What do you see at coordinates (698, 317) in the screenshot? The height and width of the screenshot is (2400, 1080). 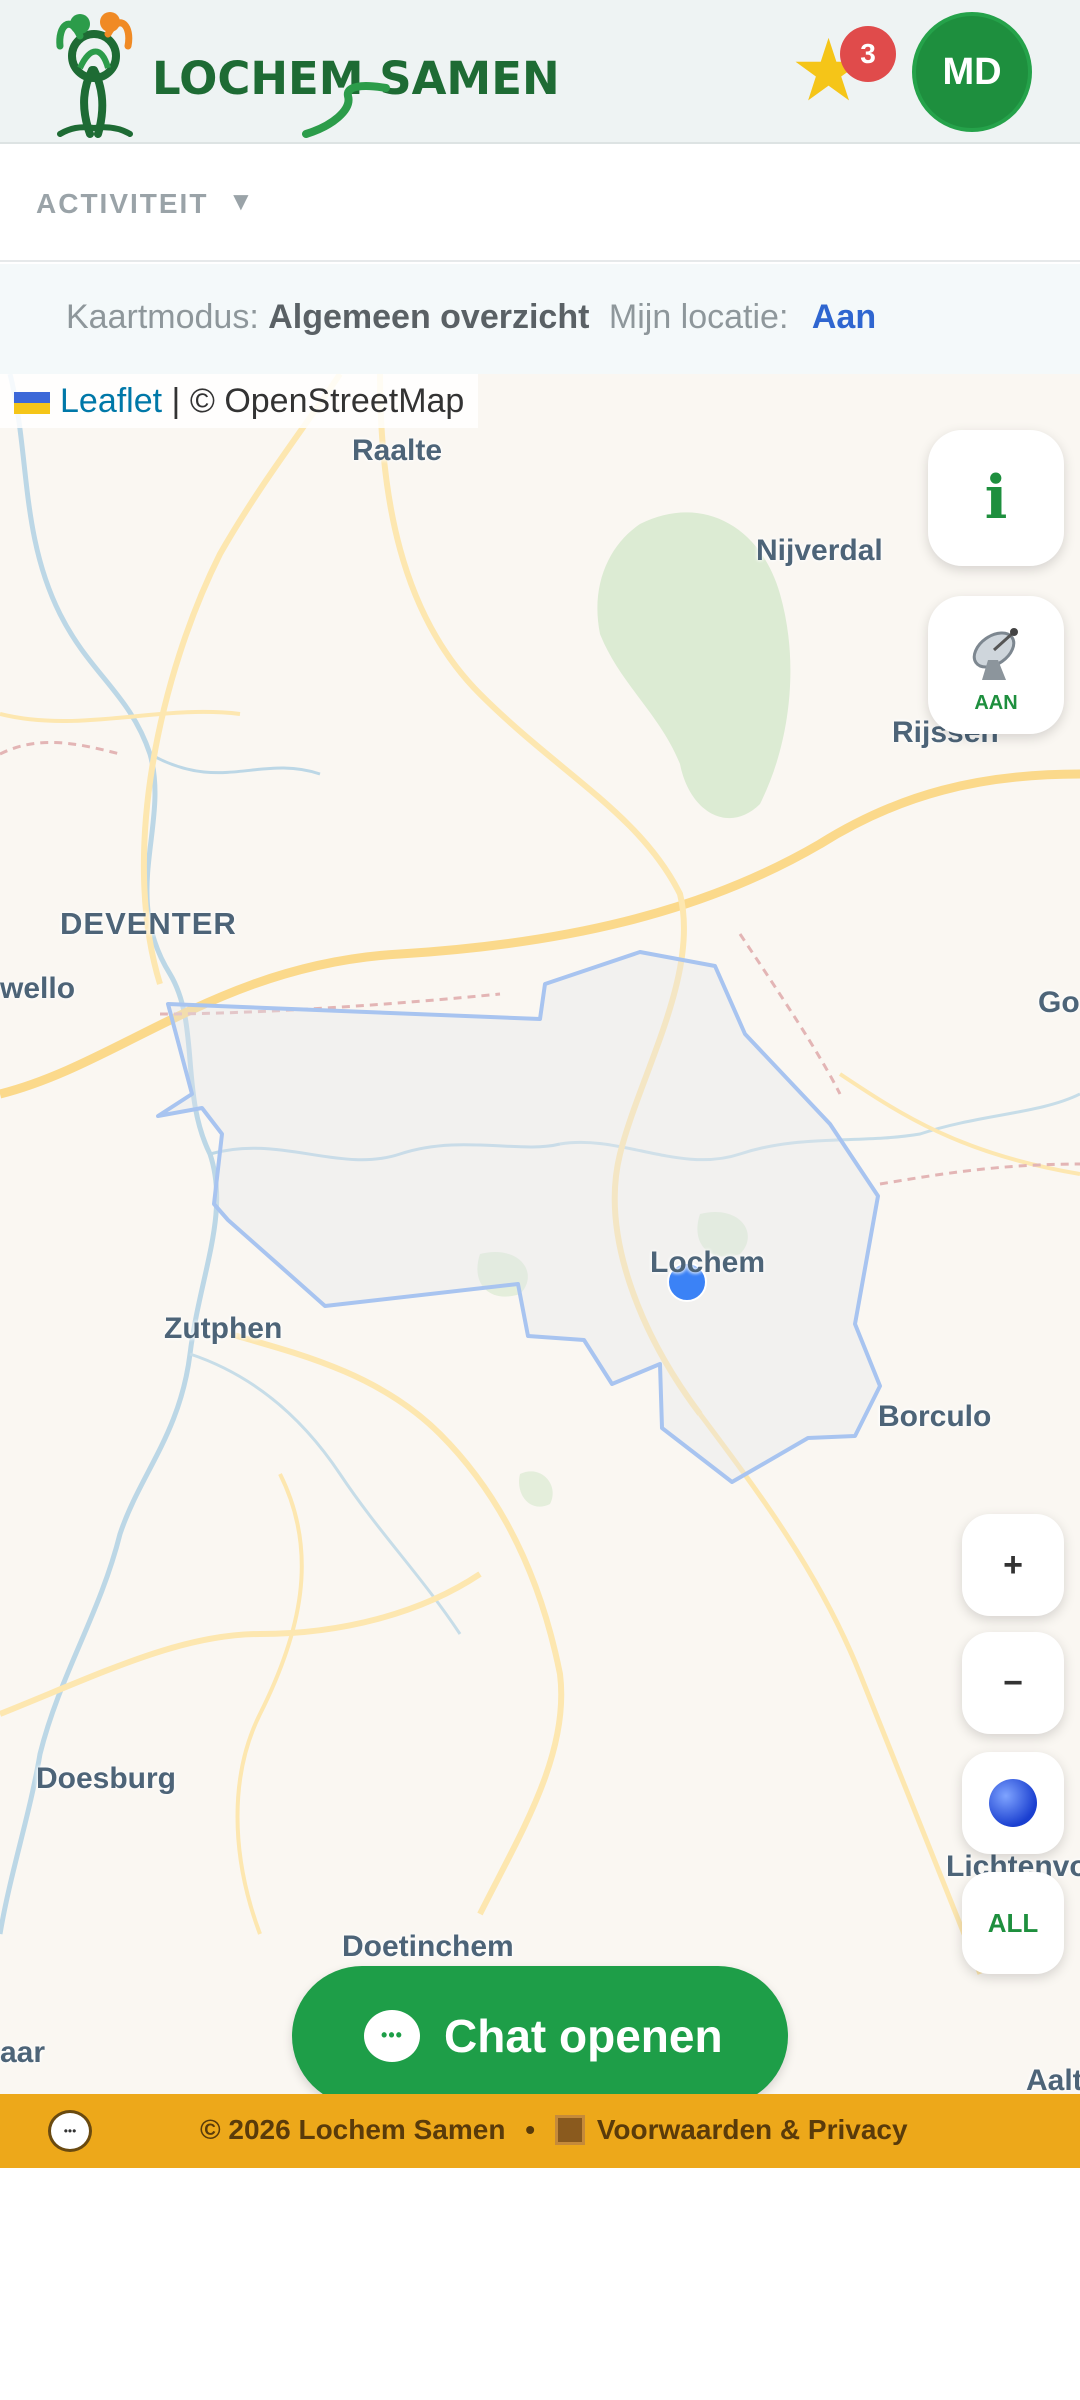 I see `location-label: Mijn locatie:` at bounding box center [698, 317].